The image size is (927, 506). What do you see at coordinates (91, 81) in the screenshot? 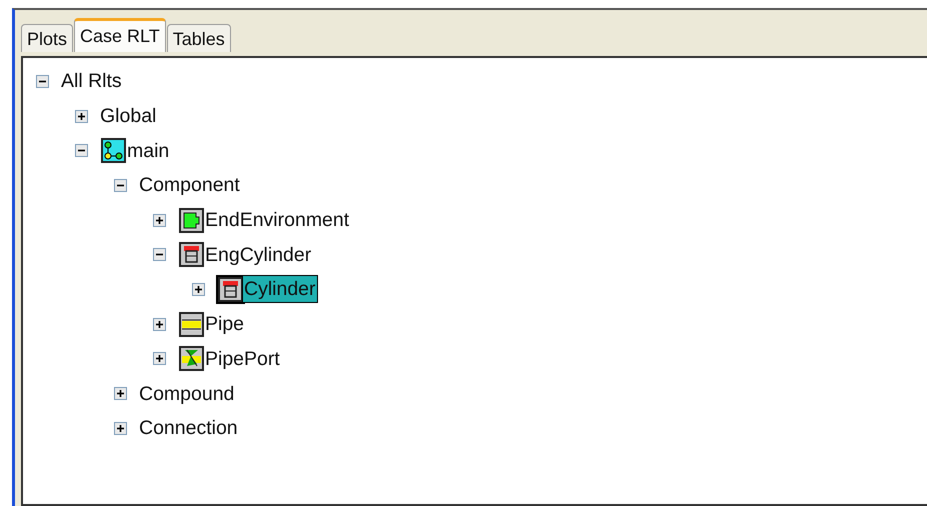
I see `tree-item: All Rlts` at bounding box center [91, 81].